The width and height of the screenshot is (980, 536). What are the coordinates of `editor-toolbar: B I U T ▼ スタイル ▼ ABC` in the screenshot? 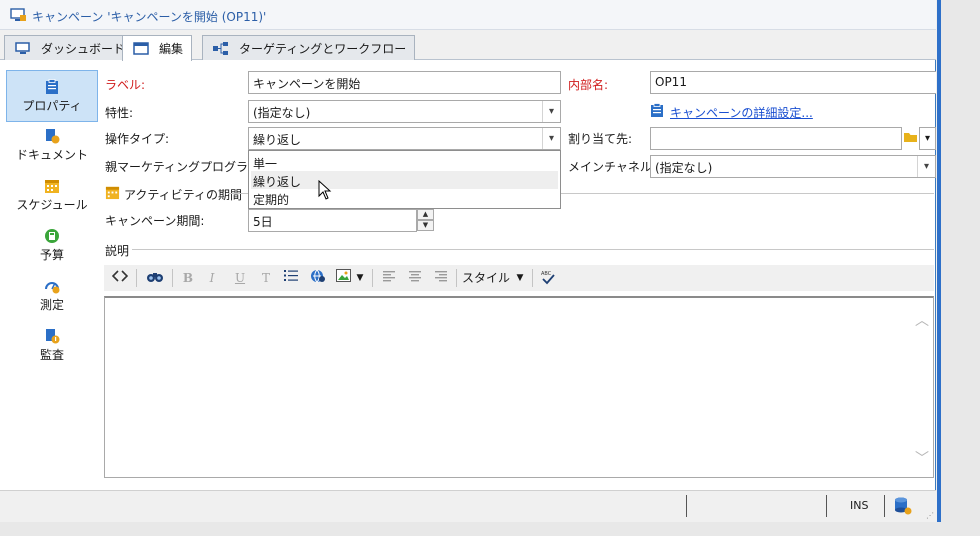 It's located at (519, 278).